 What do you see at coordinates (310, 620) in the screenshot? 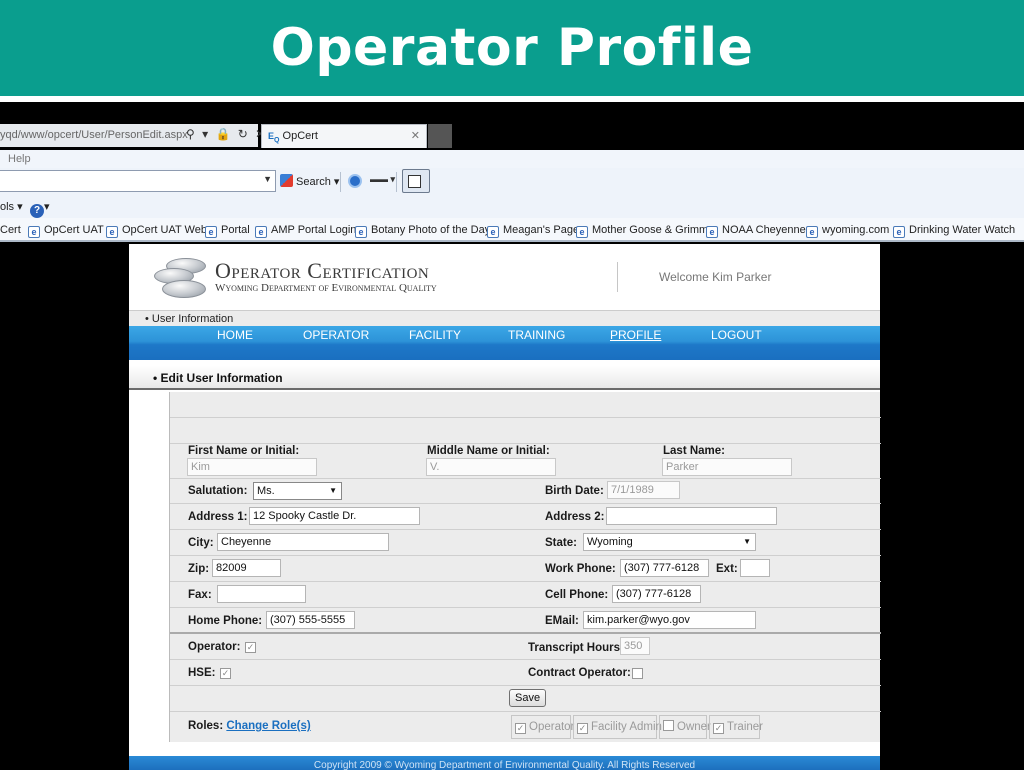
I see `home-phone-field: (307) 555-5555` at bounding box center [310, 620].